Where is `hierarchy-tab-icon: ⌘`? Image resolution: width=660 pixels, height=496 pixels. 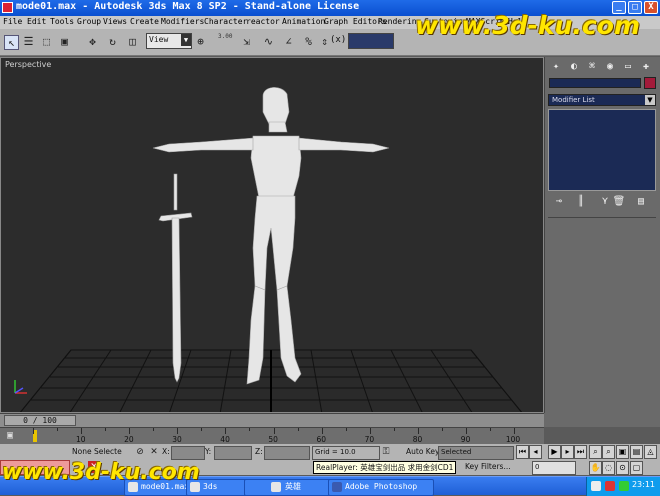
hierarchy-tab-icon: ⌘ is located at coordinates (592, 66).